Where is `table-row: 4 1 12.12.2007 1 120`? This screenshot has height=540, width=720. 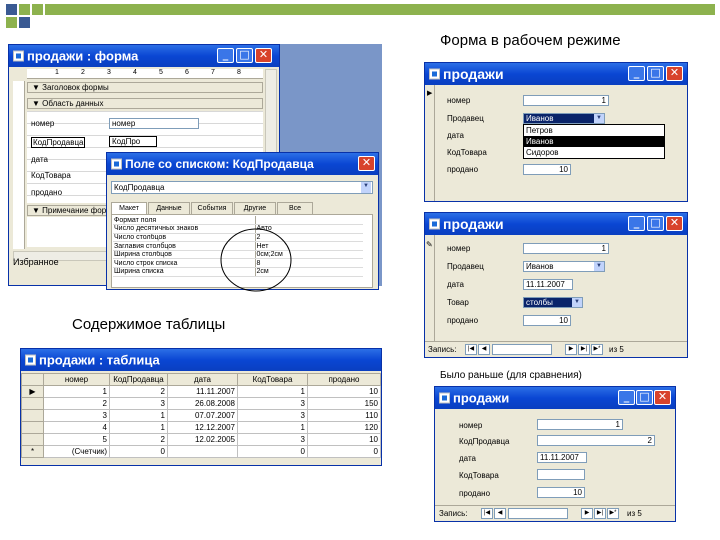 table-row: 4 1 12.12.2007 1 120 is located at coordinates (201, 427).